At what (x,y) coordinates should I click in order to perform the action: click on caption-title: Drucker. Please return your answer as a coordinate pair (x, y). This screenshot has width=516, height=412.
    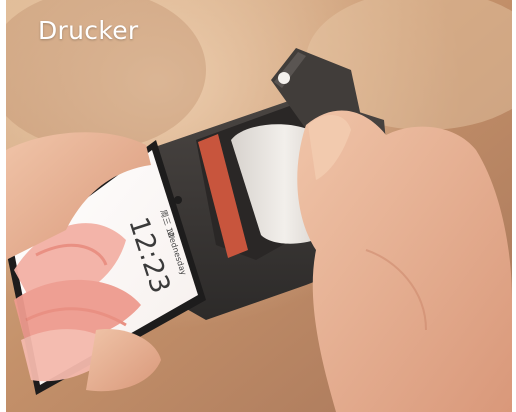
    Looking at the image, I should click on (88, 30).